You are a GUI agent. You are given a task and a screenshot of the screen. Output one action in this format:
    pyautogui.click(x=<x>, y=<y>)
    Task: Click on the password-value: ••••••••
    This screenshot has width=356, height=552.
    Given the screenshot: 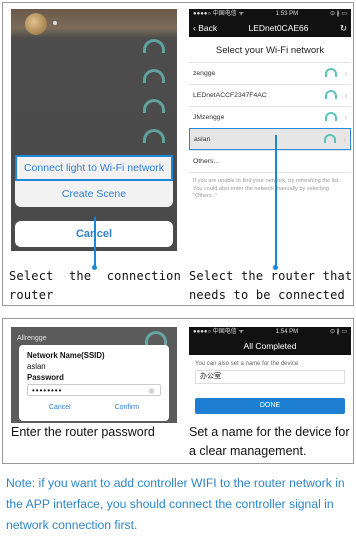 What is the action you would take?
    pyautogui.click(x=47, y=390)
    